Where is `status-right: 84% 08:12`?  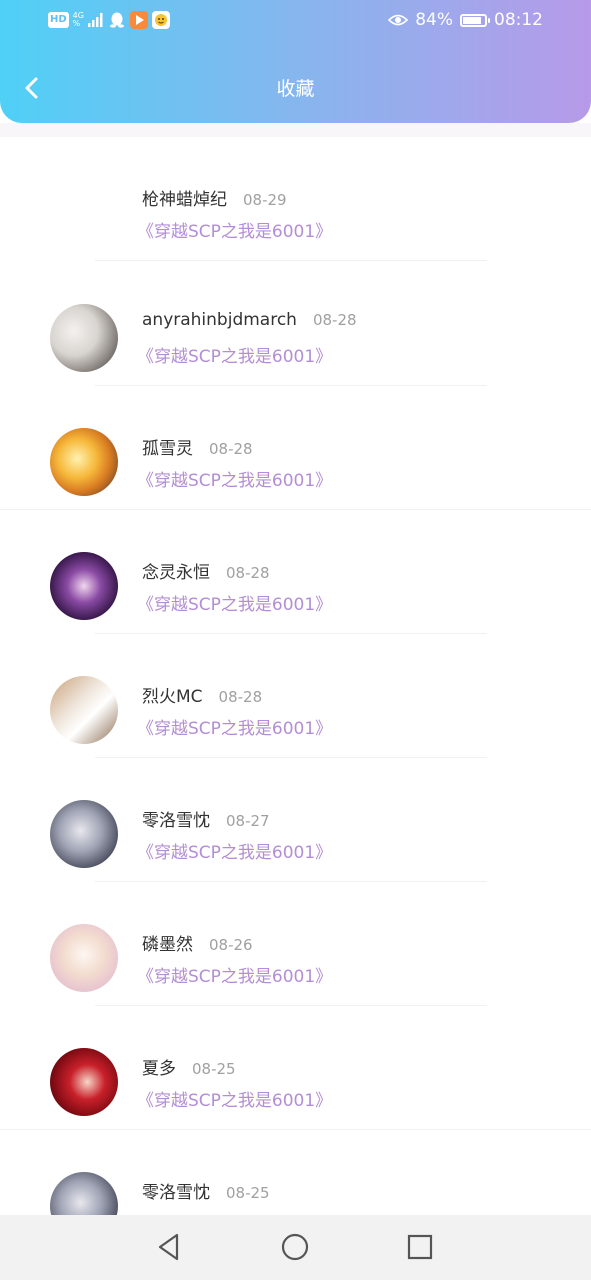 status-right: 84% 08:12 is located at coordinates (465, 20).